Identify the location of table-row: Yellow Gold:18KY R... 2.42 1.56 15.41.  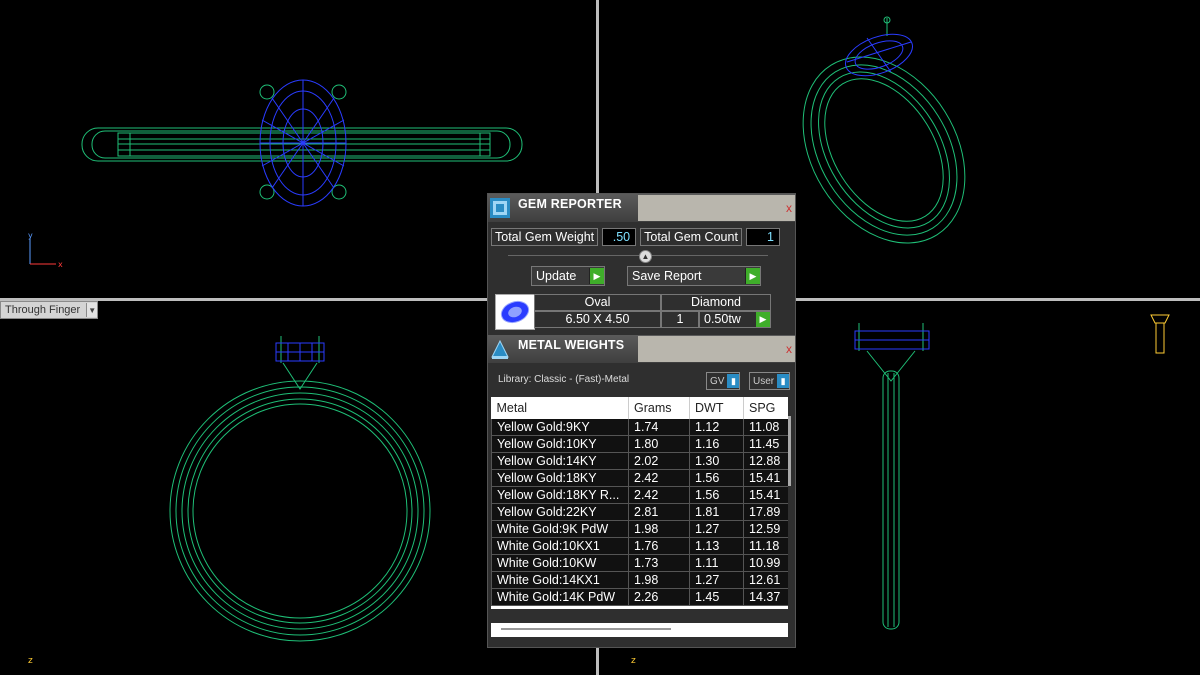
(639, 495).